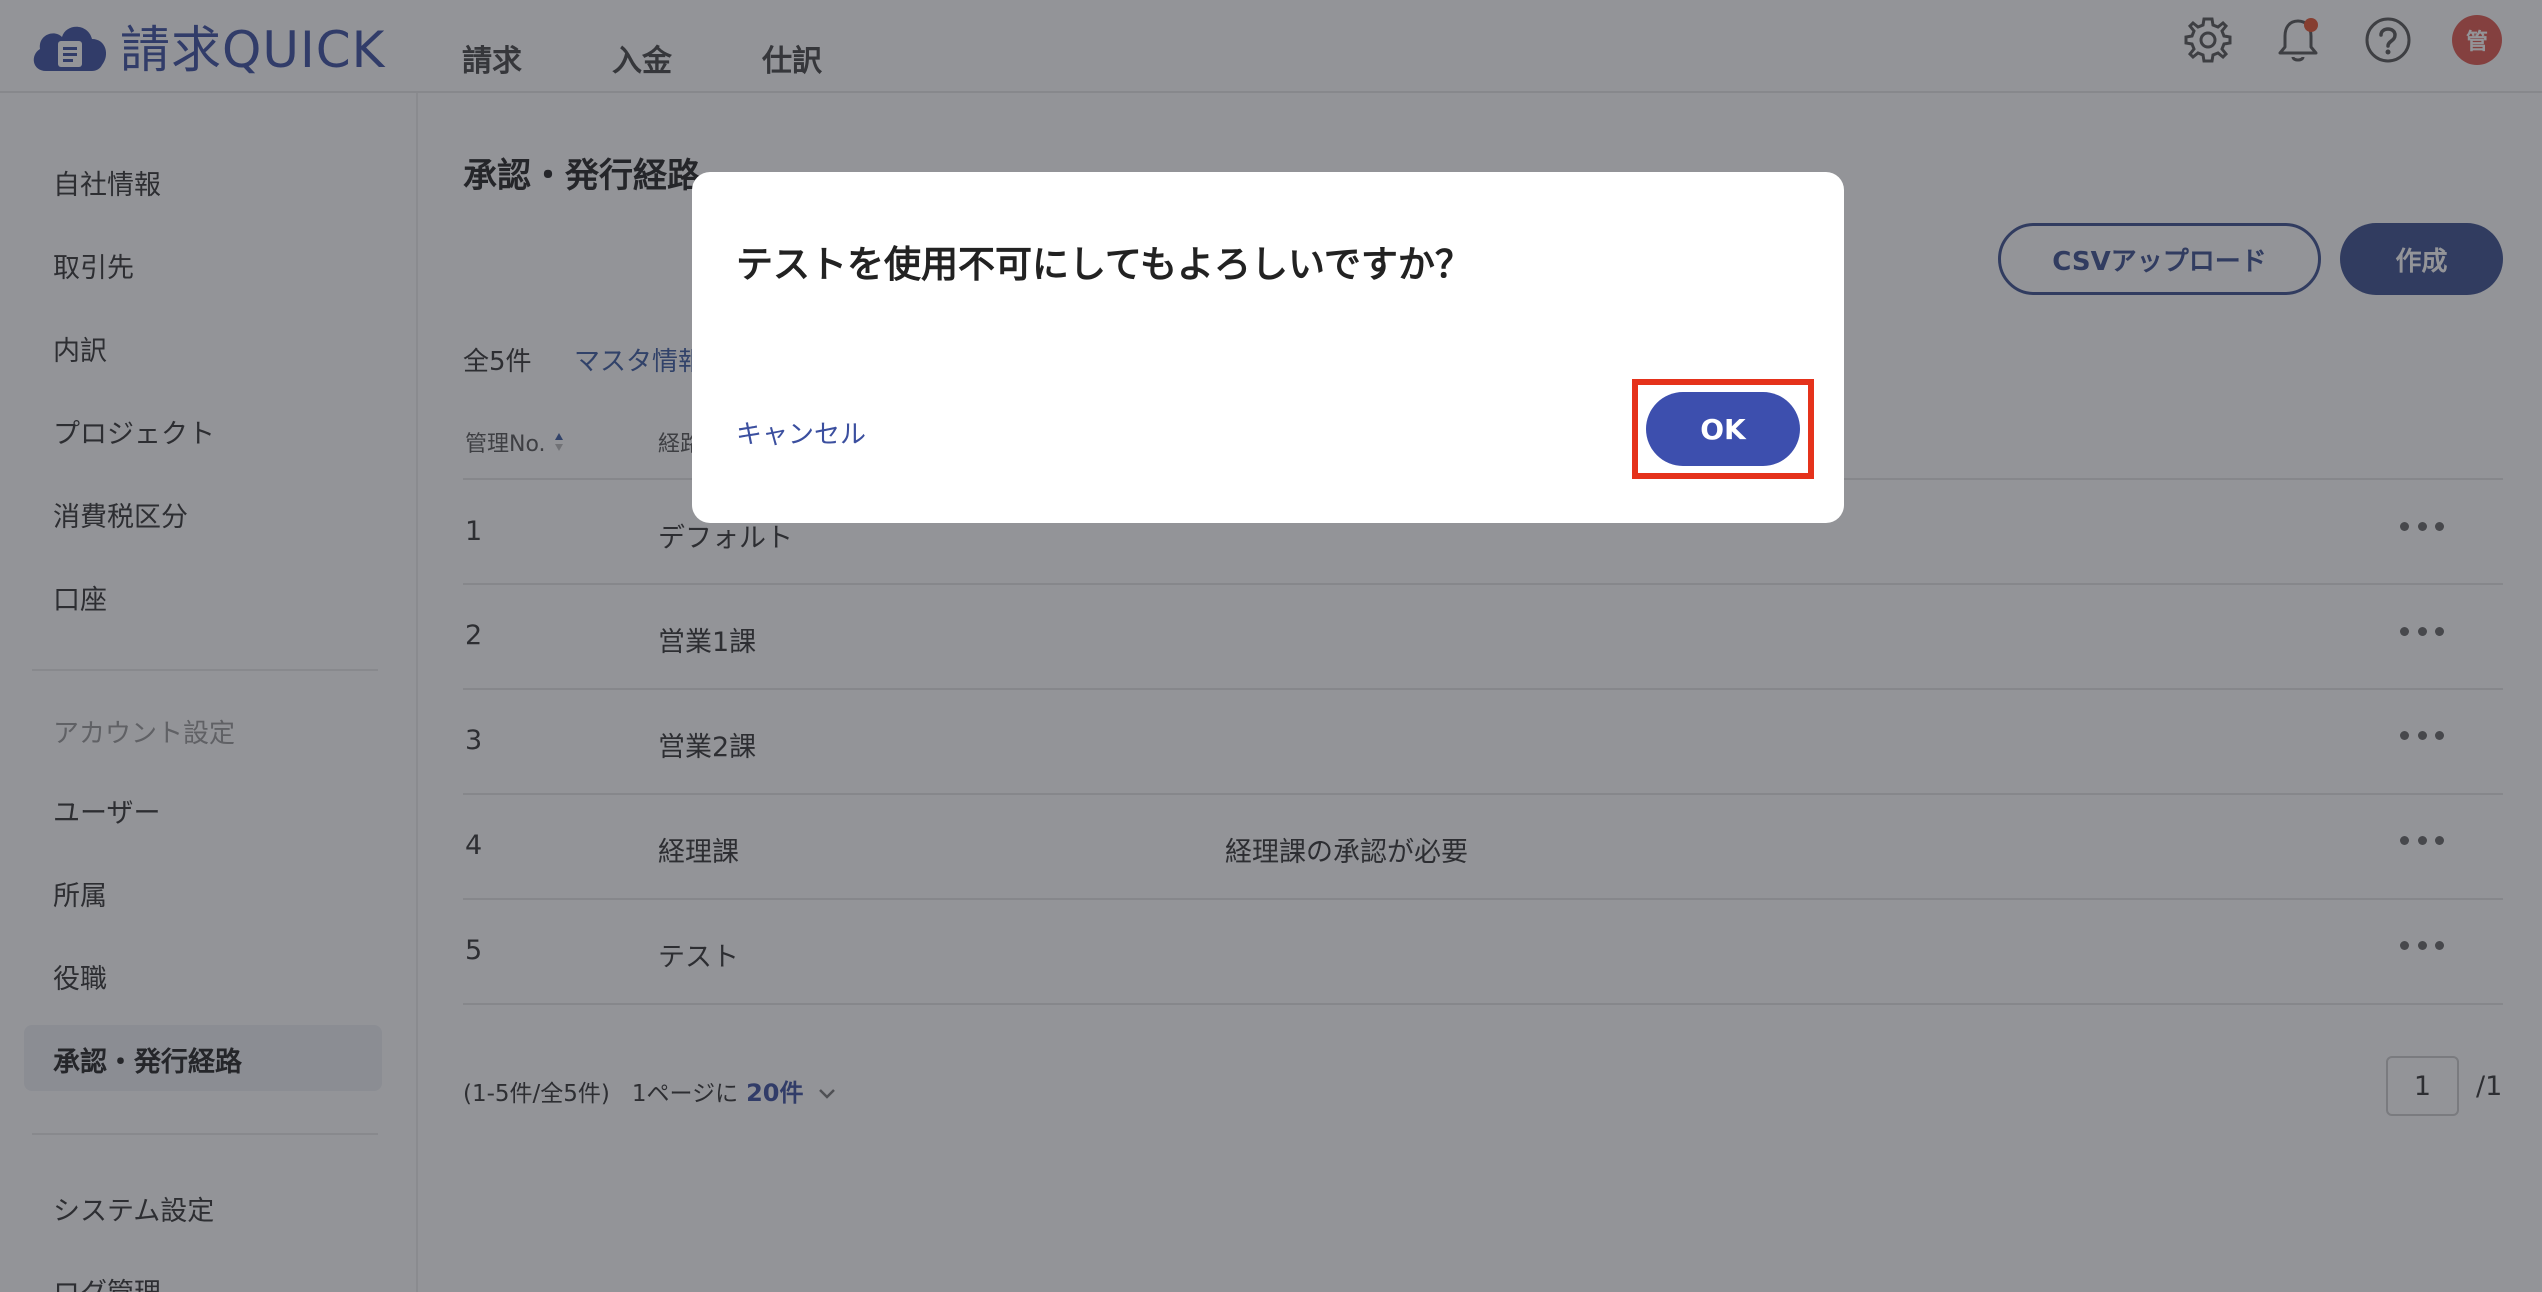  What do you see at coordinates (801, 432) in the screenshot?
I see `cancel-button: キャンセル` at bounding box center [801, 432].